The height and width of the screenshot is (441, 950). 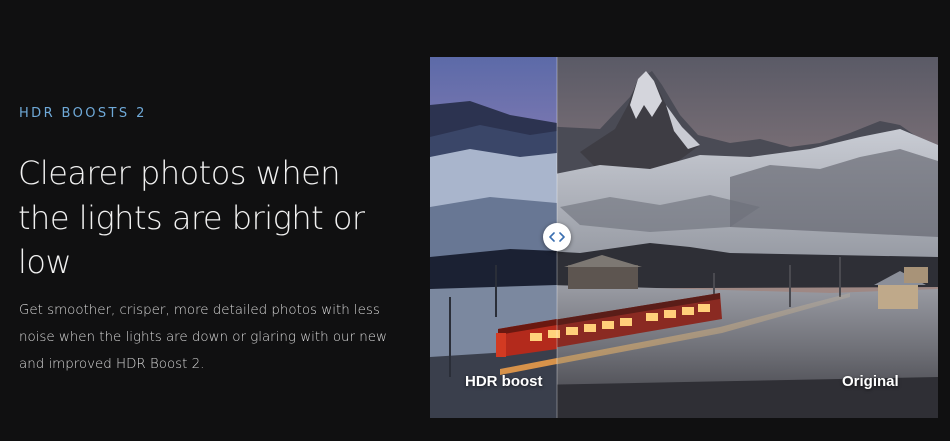 I want to click on hdr-boost-label: HDR boost, so click(x=504, y=381).